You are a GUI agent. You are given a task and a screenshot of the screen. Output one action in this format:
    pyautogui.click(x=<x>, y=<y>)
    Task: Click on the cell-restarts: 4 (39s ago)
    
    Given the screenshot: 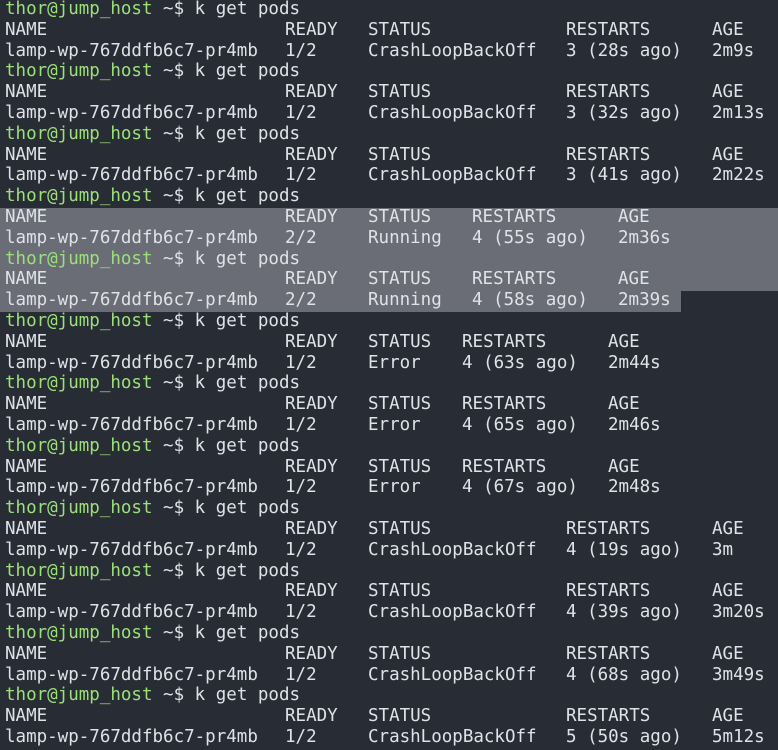 What is the action you would take?
    pyautogui.click(x=624, y=612)
    